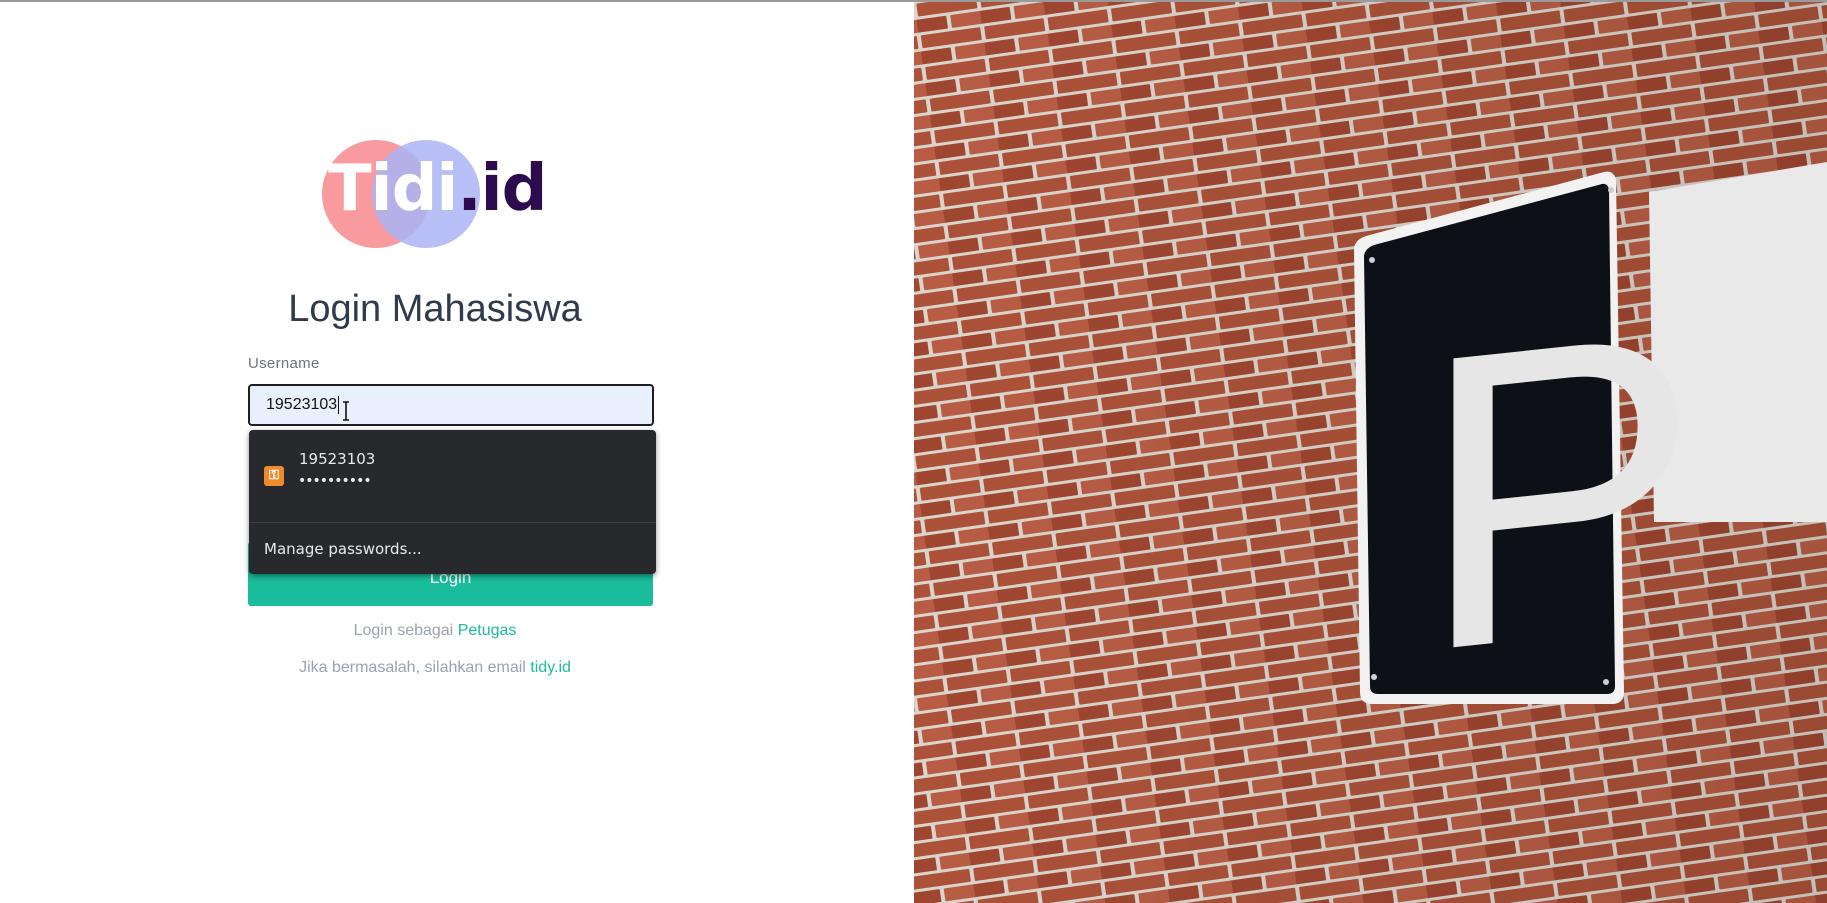  I want to click on logo-suffix-text: .id, so click(502, 189).